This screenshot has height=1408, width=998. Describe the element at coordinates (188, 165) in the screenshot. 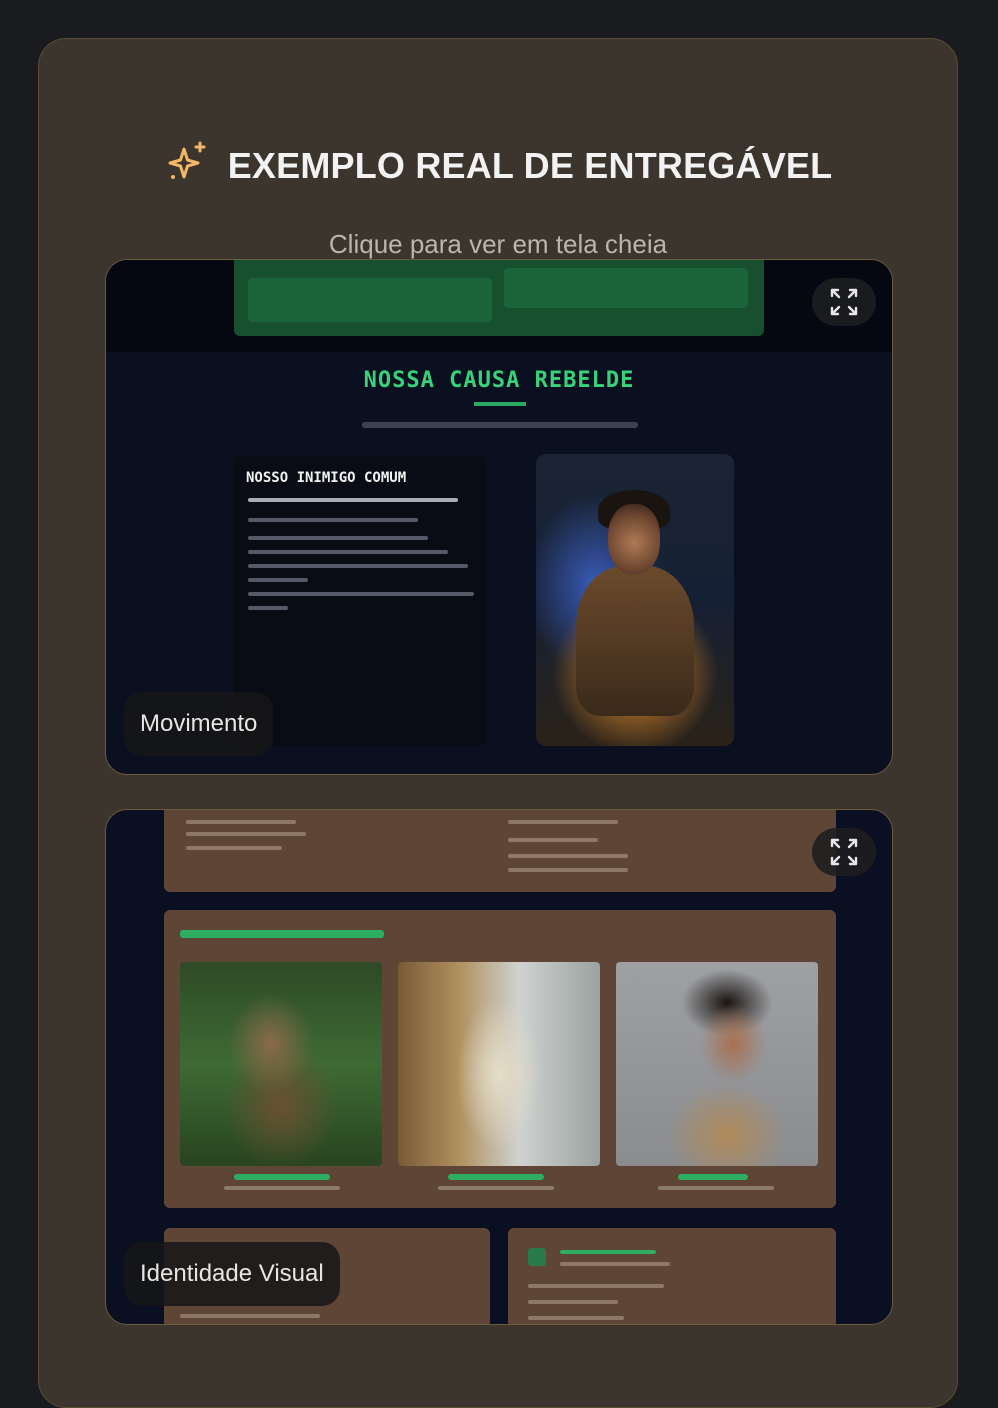

I see `sparkles-icon` at that location.